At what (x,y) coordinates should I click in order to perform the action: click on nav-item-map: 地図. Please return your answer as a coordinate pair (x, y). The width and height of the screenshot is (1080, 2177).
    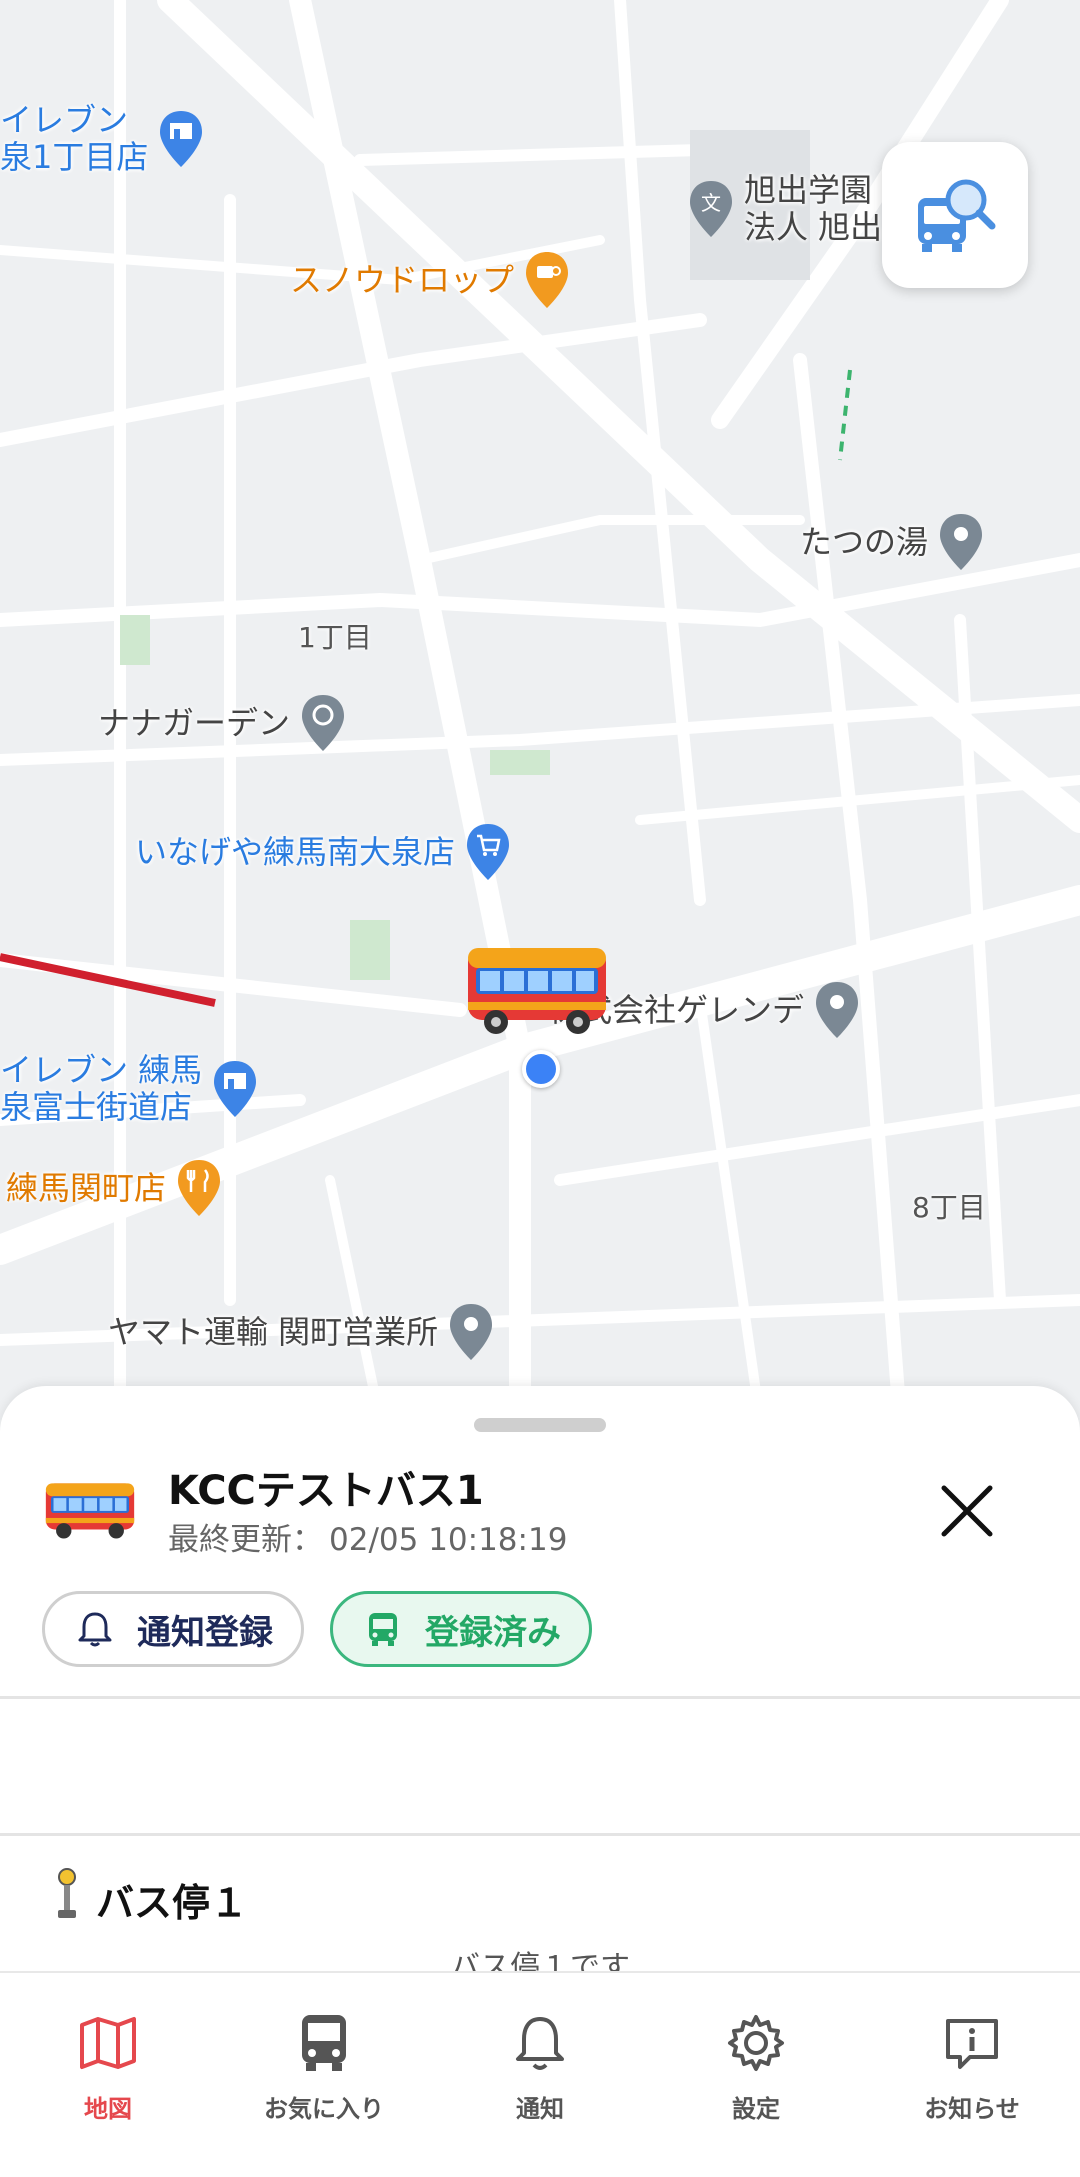
    Looking at the image, I should click on (108, 2075).